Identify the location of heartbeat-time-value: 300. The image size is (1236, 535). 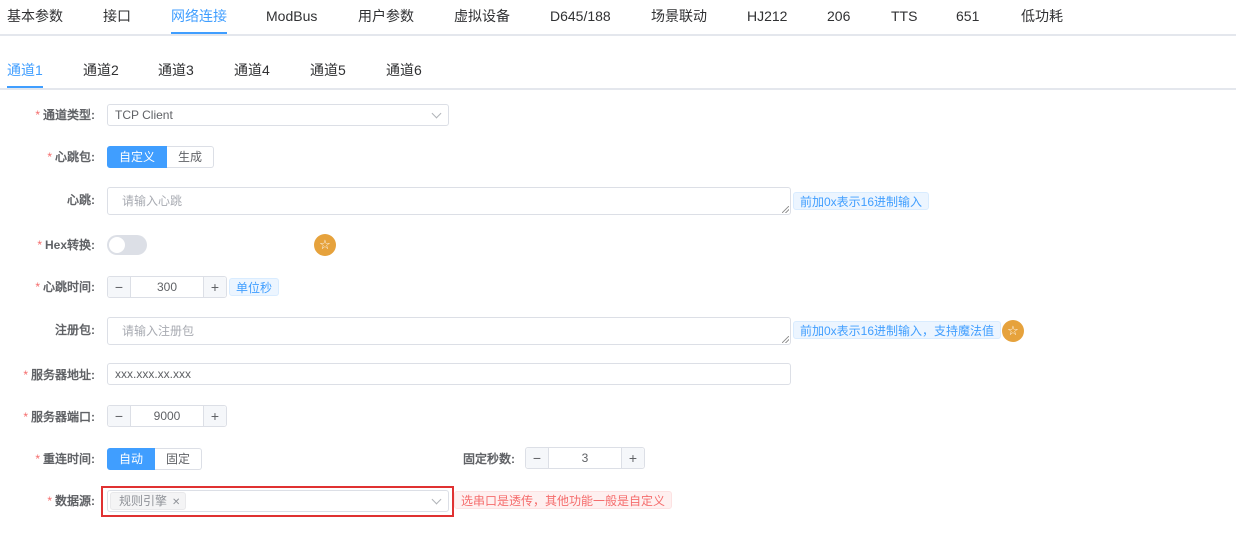
(167, 287).